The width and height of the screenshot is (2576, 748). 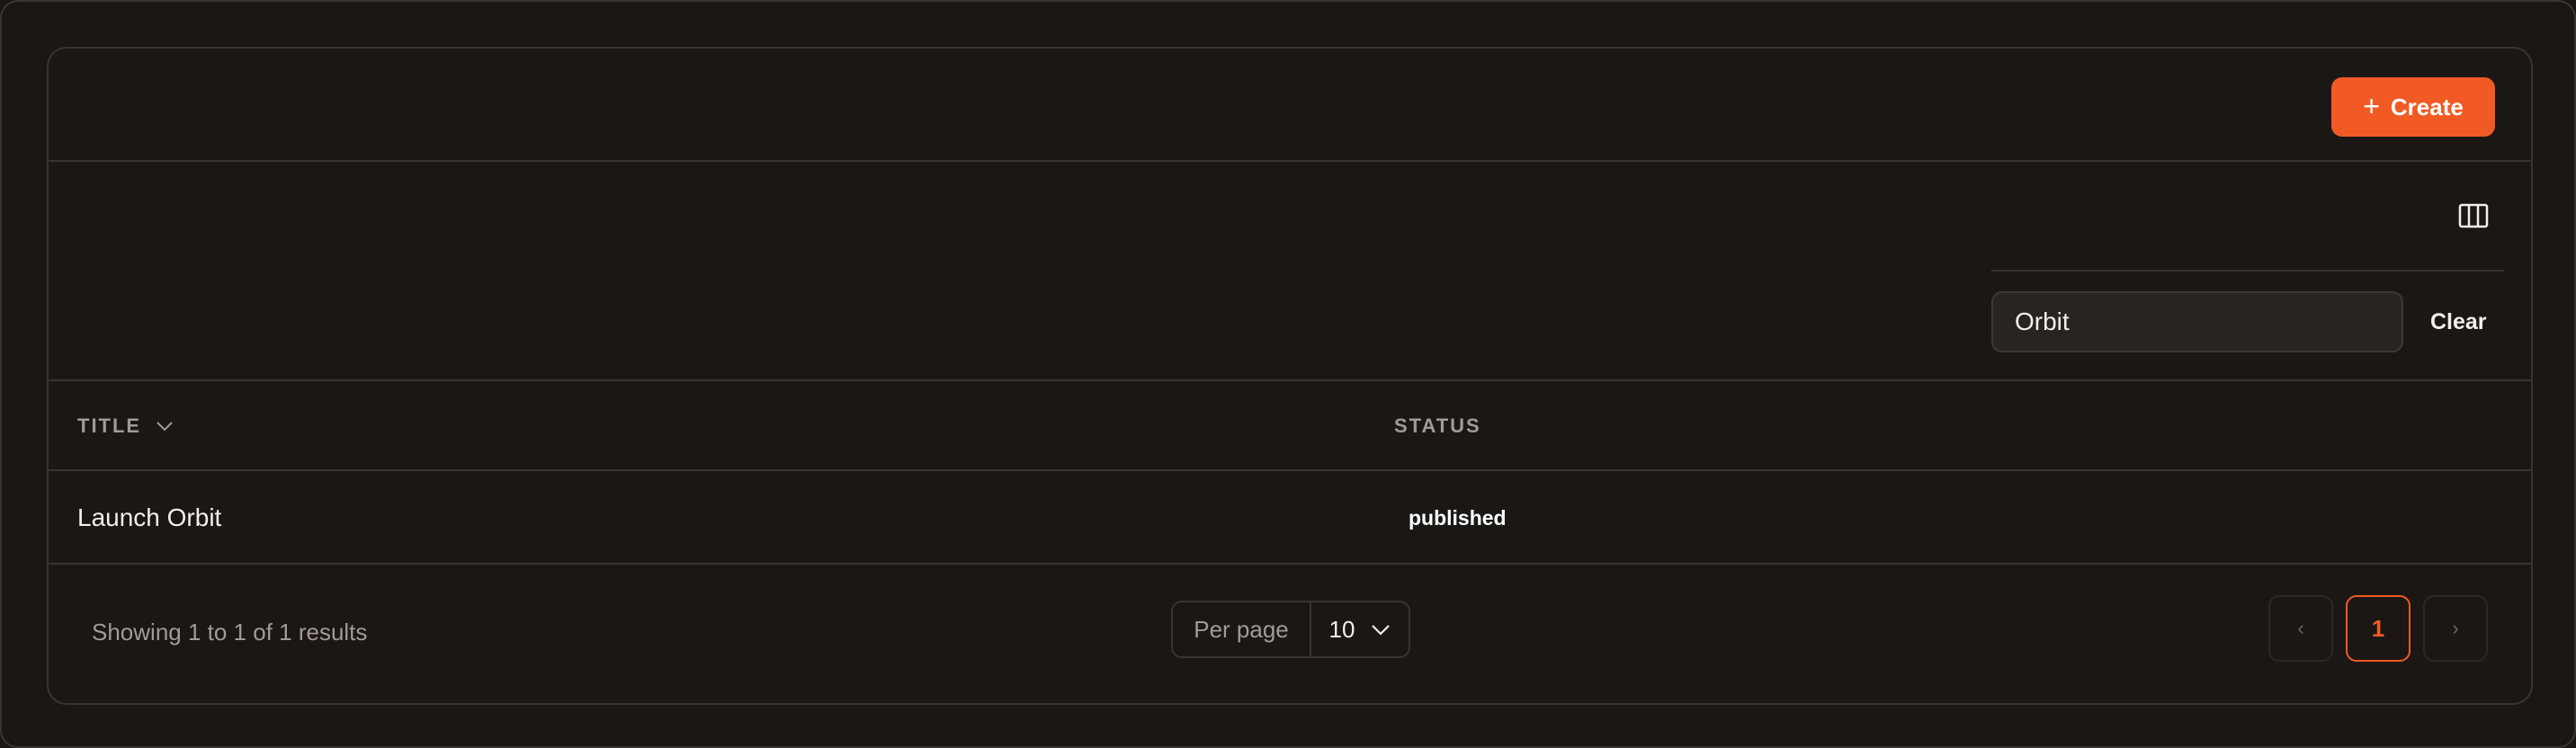 What do you see at coordinates (2247, 271) in the screenshot?
I see `filter-divider` at bounding box center [2247, 271].